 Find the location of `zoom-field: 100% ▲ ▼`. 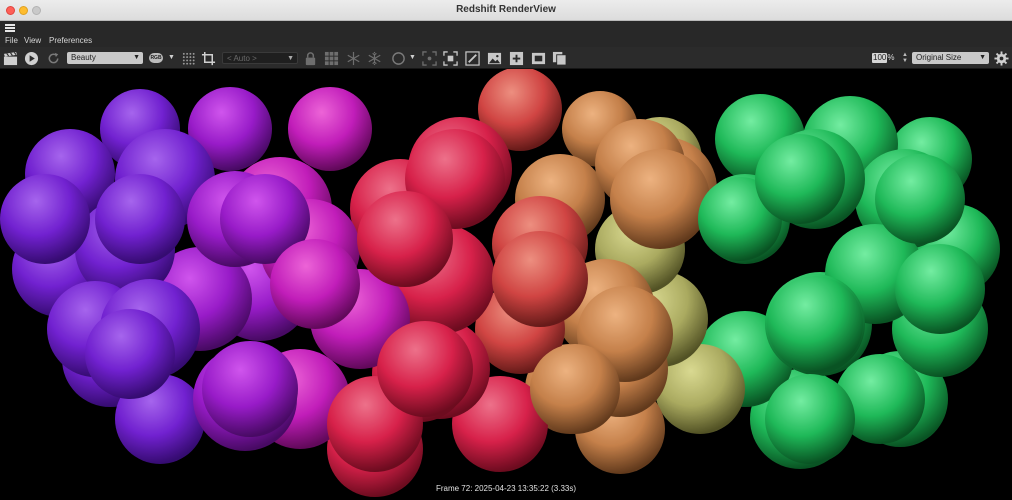

zoom-field: 100% ▲ ▼ is located at coordinates (890, 58).